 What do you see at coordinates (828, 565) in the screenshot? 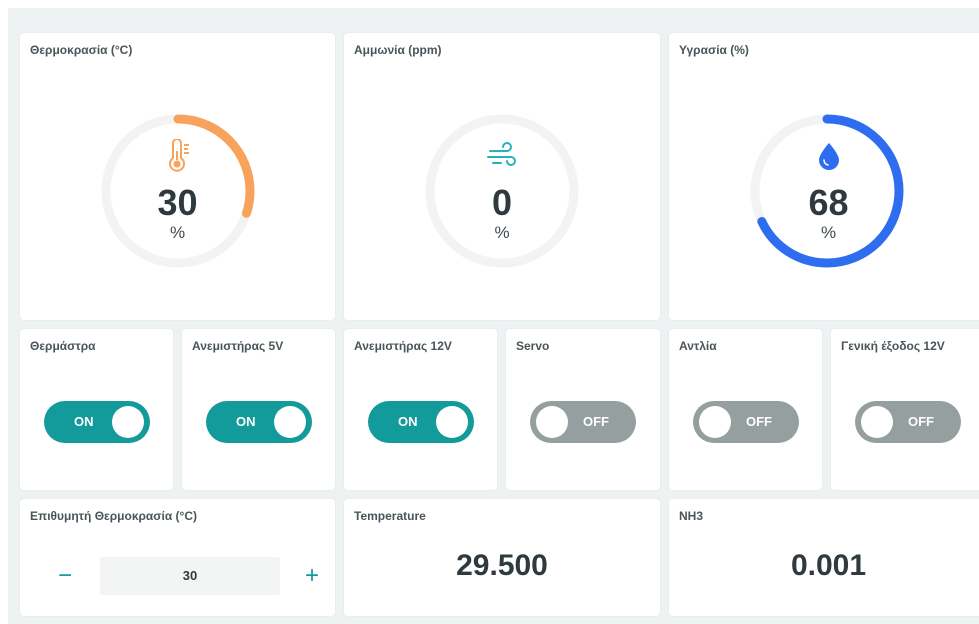
I see `nh3-value: 0.001` at bounding box center [828, 565].